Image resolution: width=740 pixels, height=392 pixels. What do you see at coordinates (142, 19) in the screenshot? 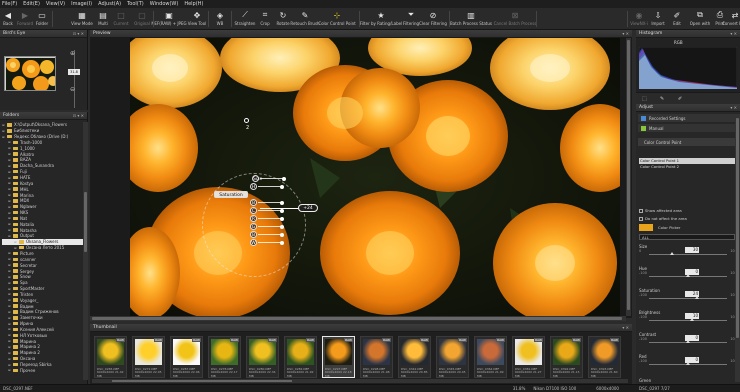
I see `original-button: ▢ Original` at bounding box center [142, 19].